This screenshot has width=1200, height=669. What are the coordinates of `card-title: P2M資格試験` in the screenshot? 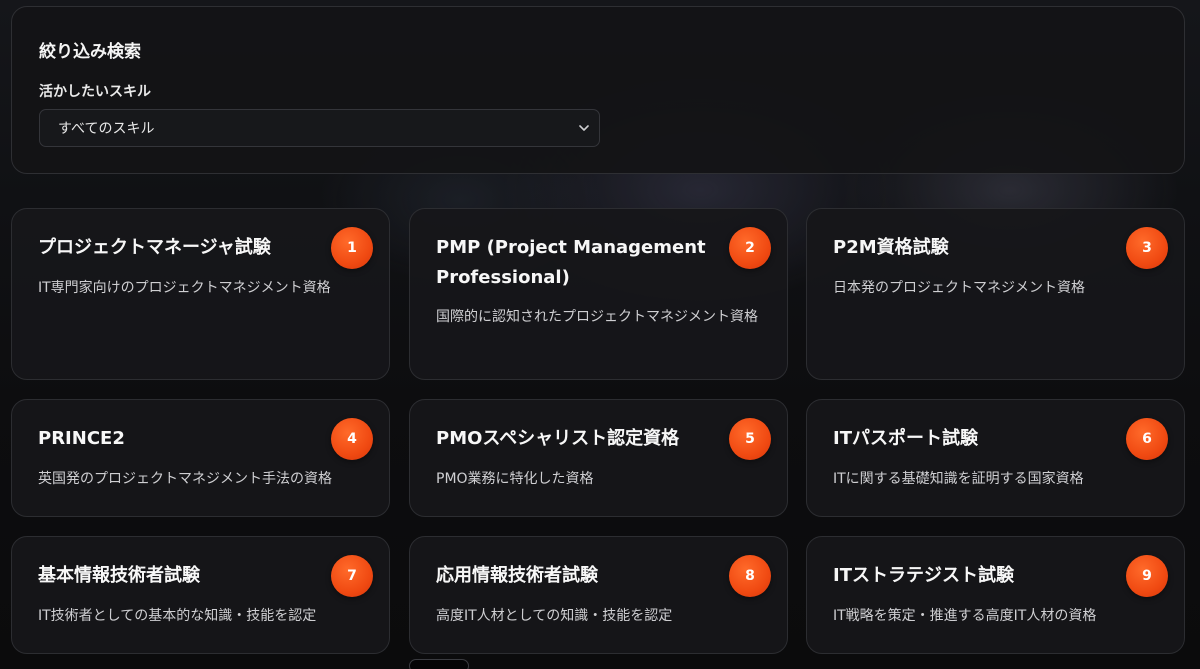 It's located at (891, 247).